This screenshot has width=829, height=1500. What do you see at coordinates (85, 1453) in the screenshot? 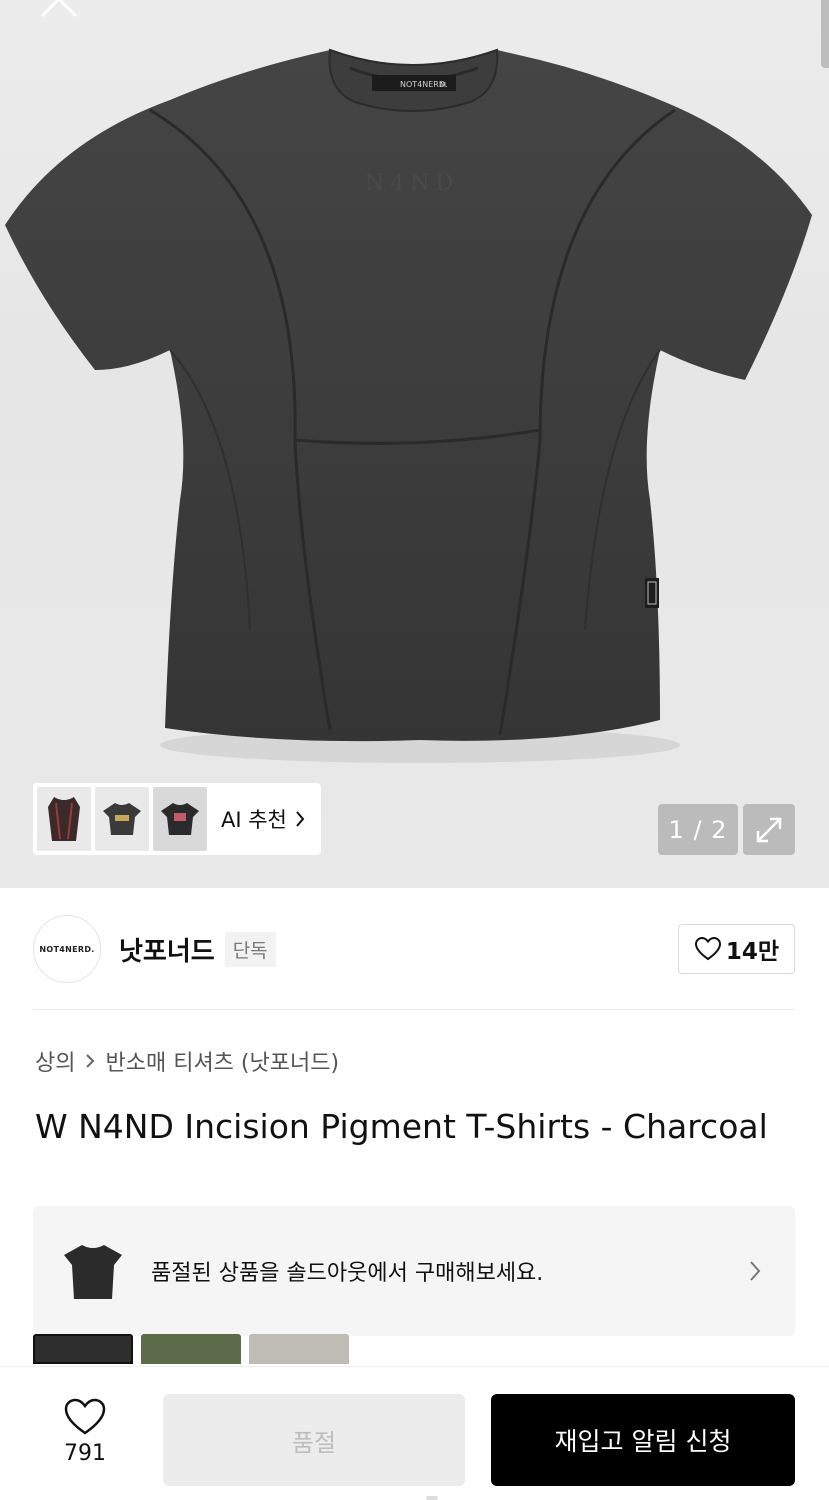
I see `wishlist-count: 791` at bounding box center [85, 1453].